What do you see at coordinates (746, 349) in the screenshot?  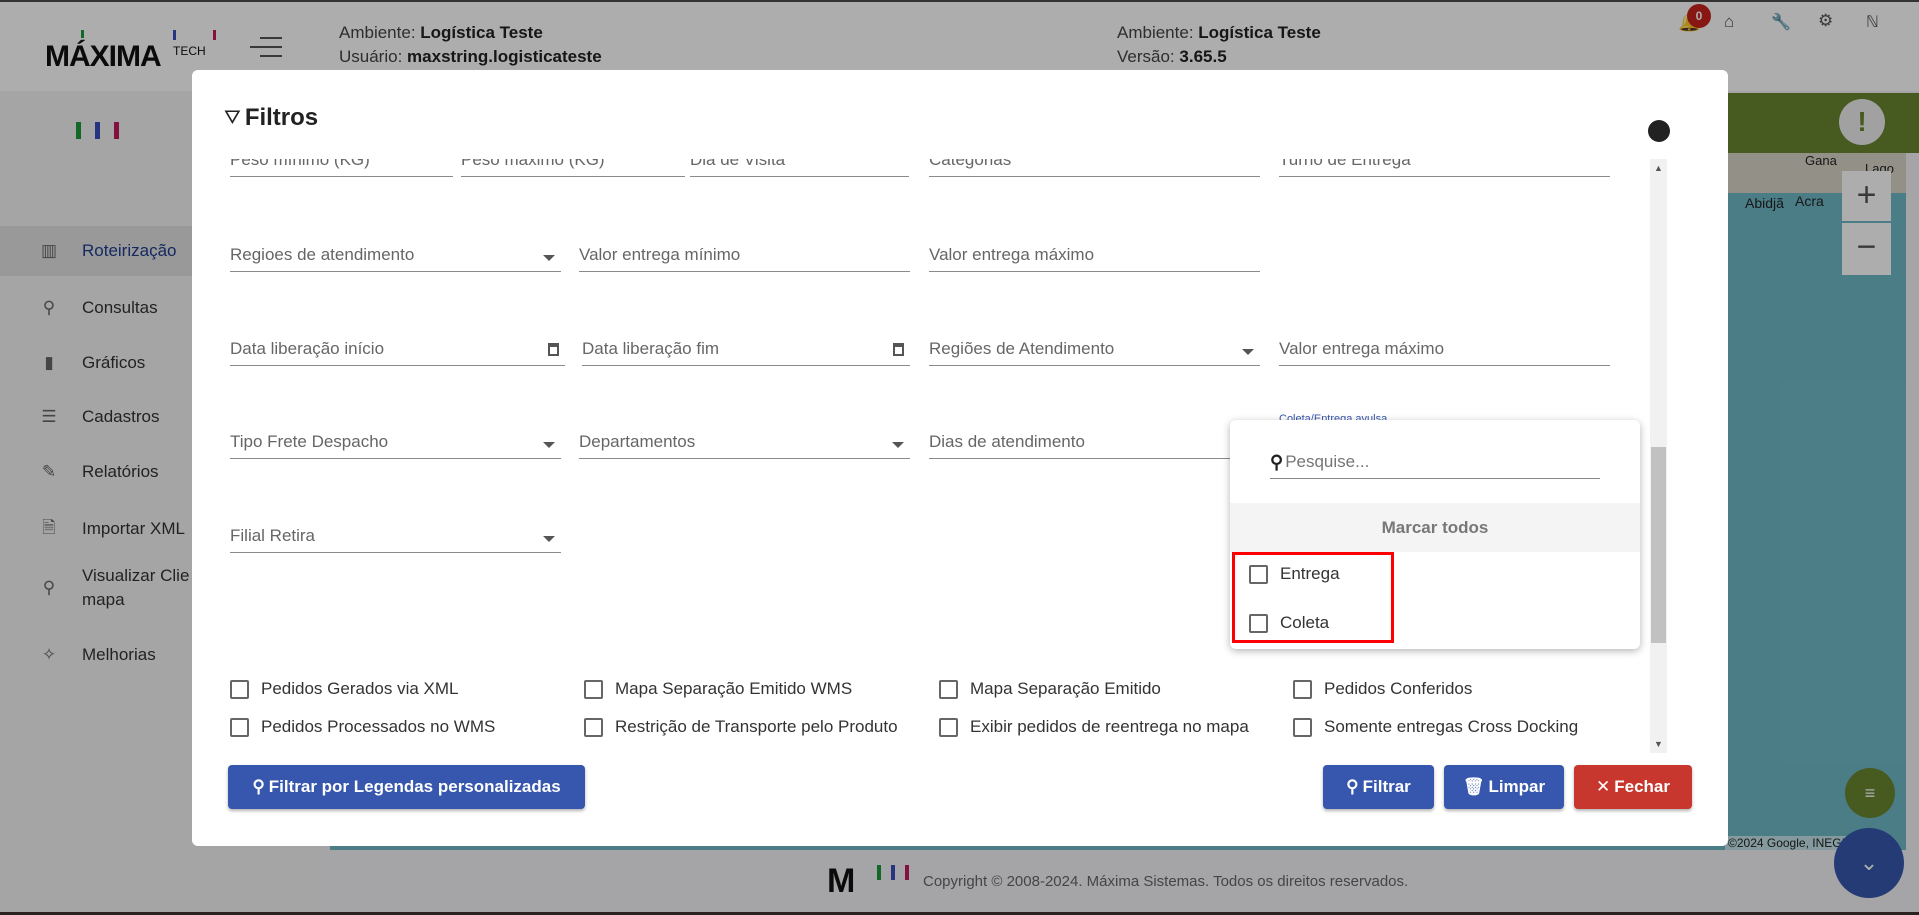 I see `data-liberacao-fim-field: Data liberação fim` at bounding box center [746, 349].